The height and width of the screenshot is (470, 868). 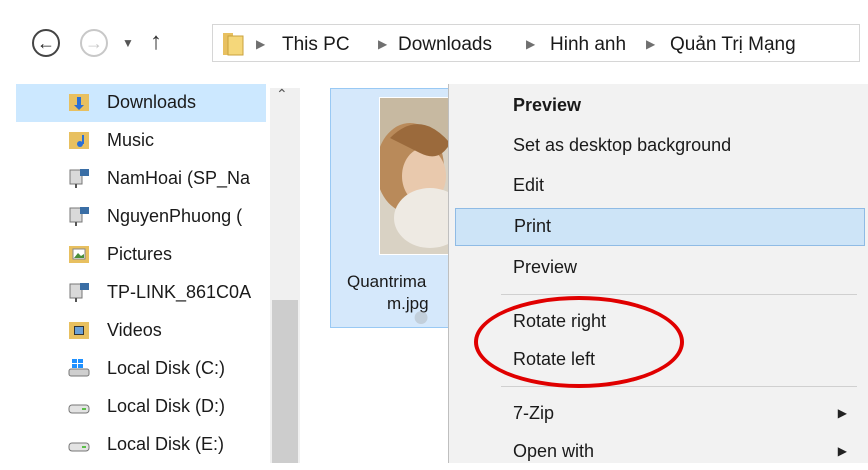 I want to click on scroll-up-arrow-icon: ⌃, so click(x=282, y=94).